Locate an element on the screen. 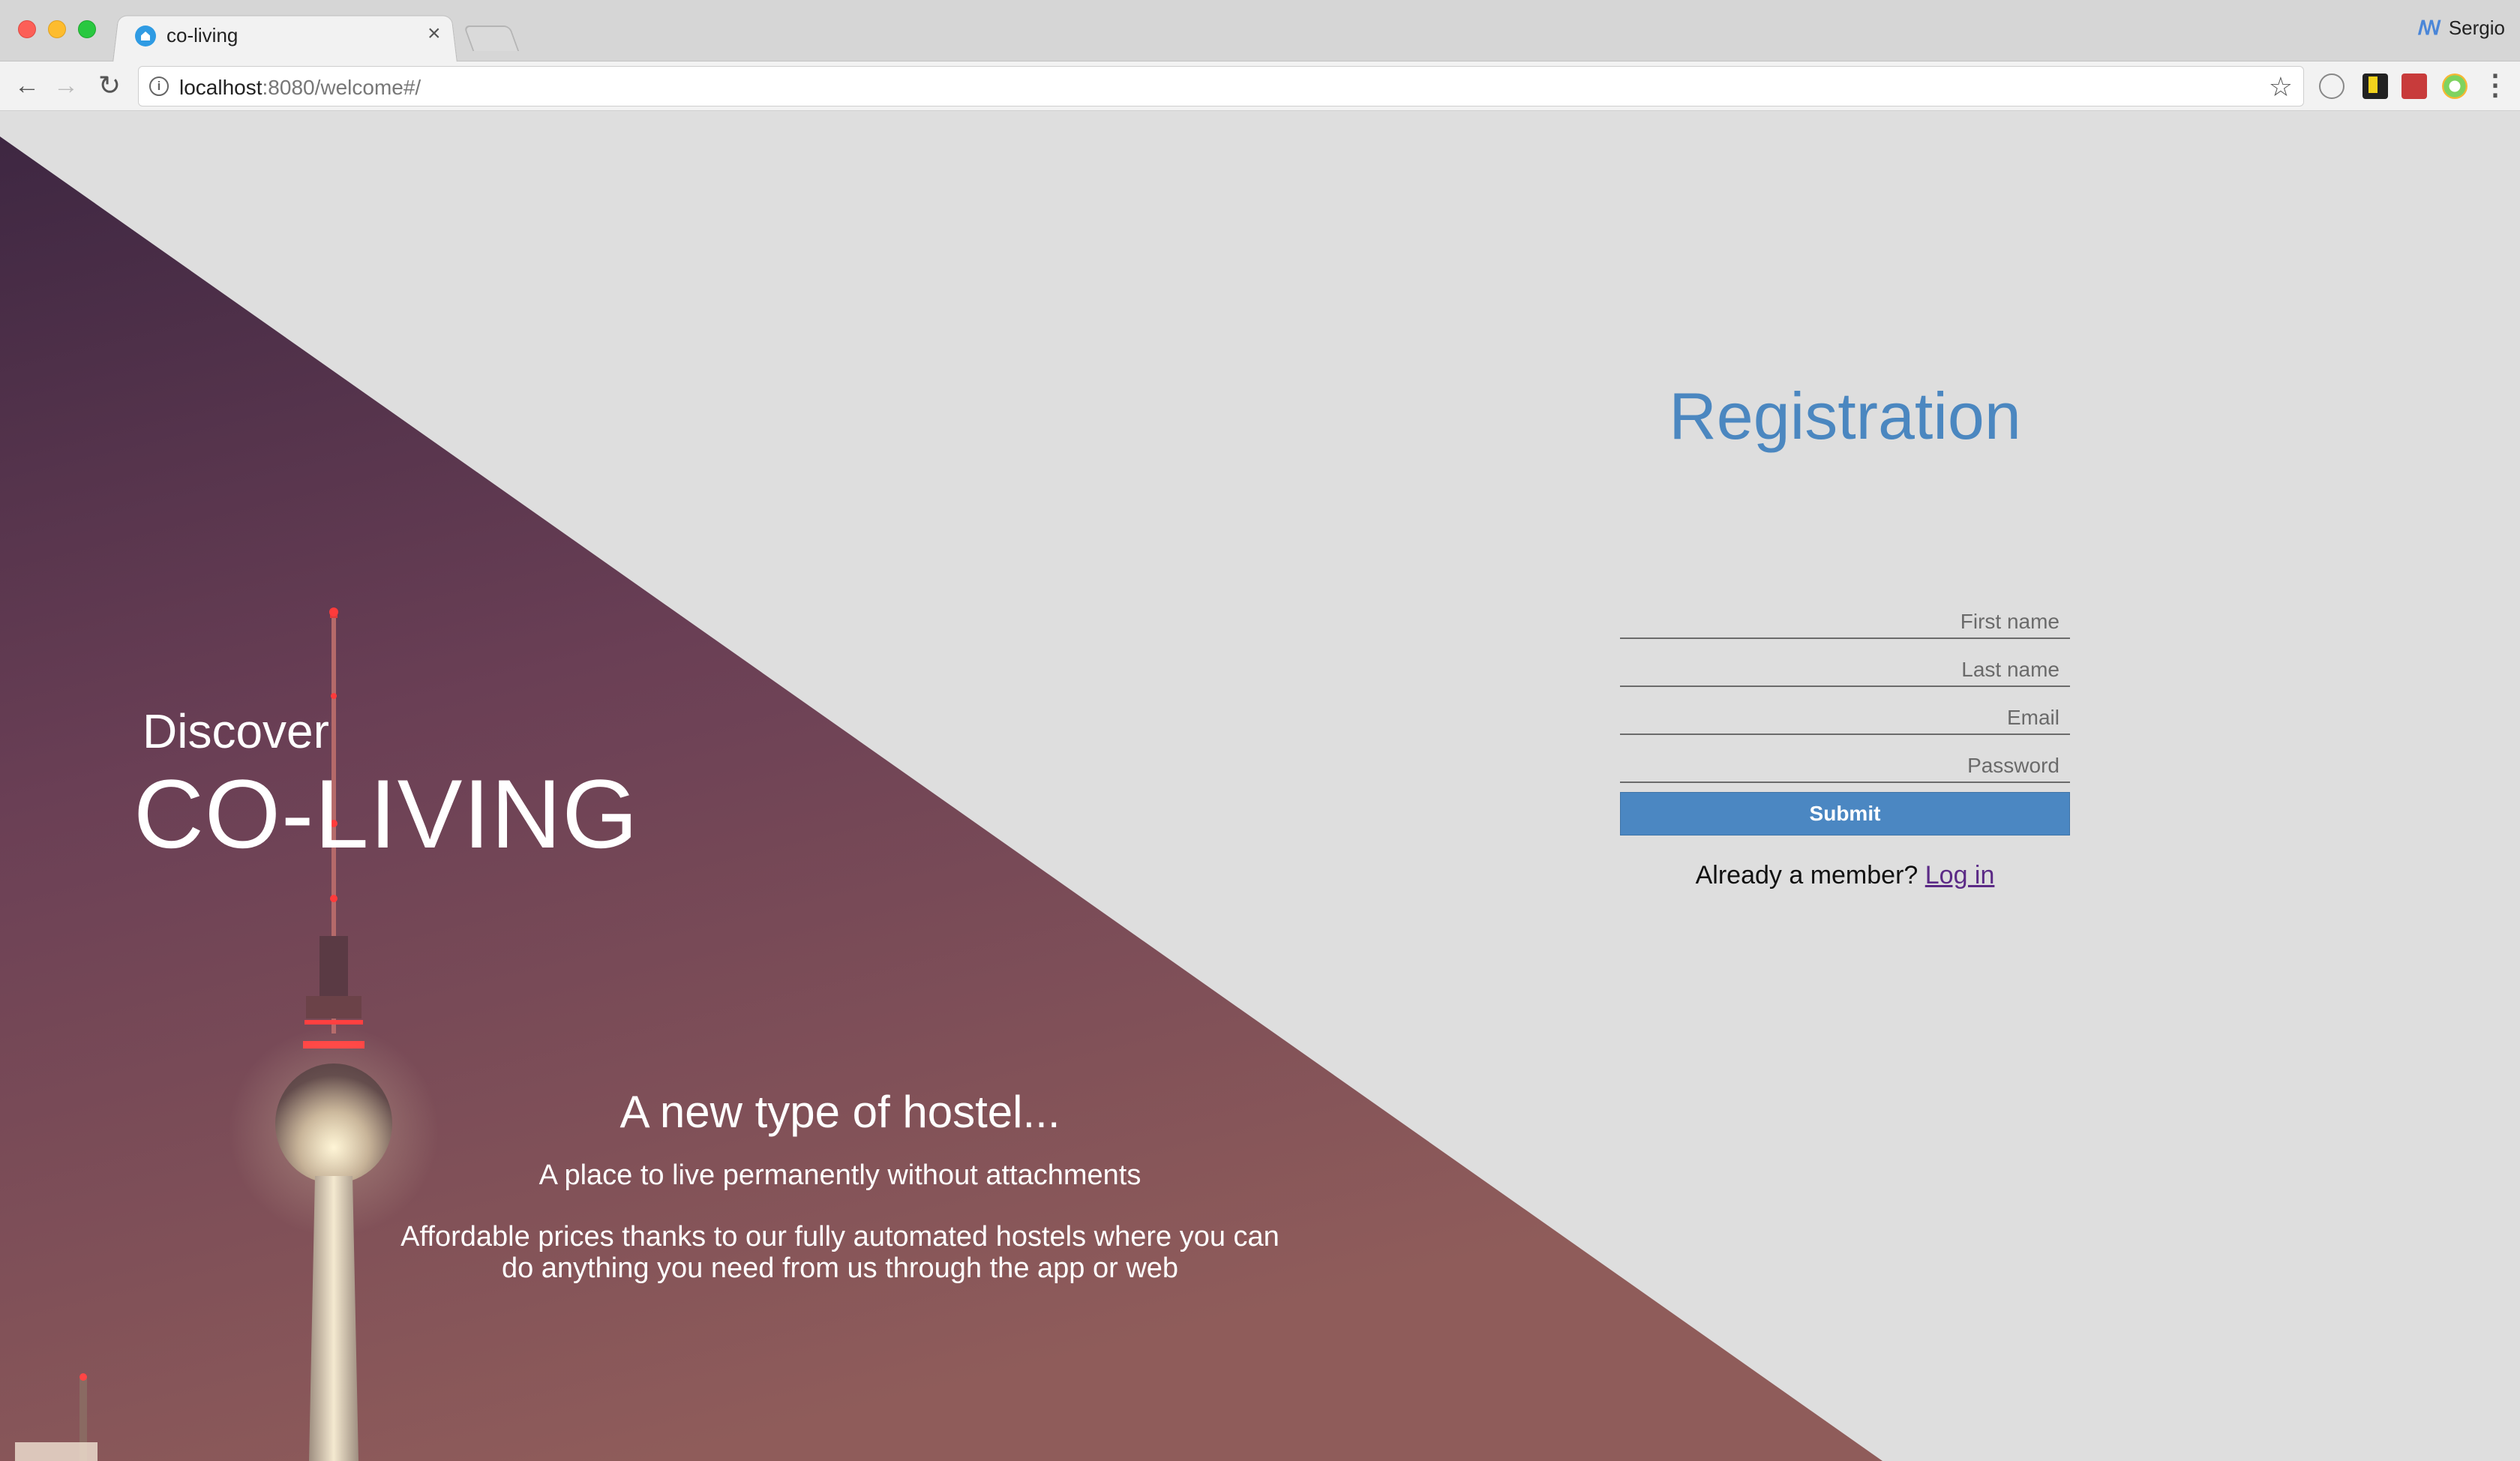 This screenshot has width=2520, height=1461. profile-name: Sergio is located at coordinates (2476, 27).